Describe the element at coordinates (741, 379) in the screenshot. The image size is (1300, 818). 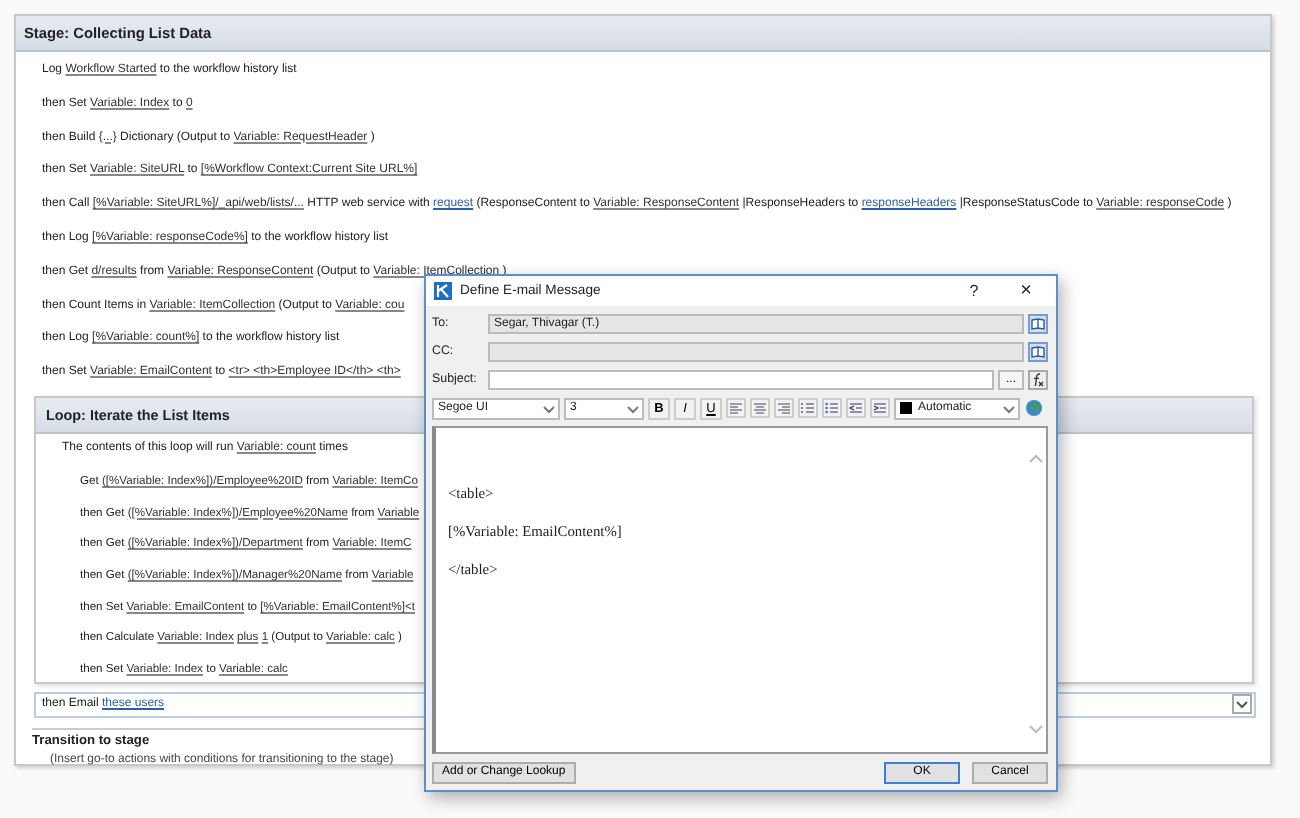
I see `subject-field` at that location.